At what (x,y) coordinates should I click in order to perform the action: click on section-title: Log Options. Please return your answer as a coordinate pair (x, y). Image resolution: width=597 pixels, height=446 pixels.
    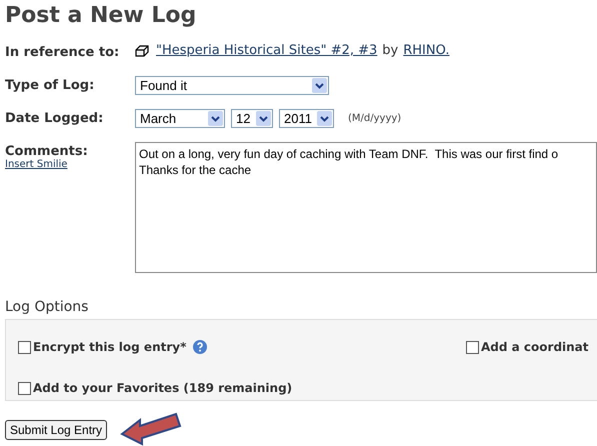
    Looking at the image, I should click on (47, 307).